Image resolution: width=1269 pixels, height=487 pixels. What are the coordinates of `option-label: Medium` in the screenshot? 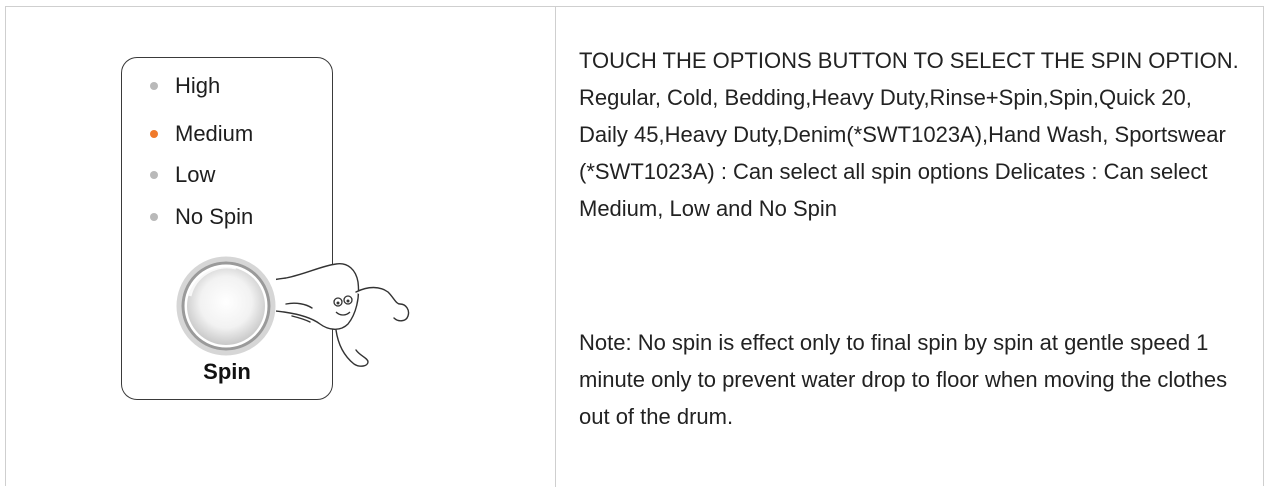 It's located at (214, 133).